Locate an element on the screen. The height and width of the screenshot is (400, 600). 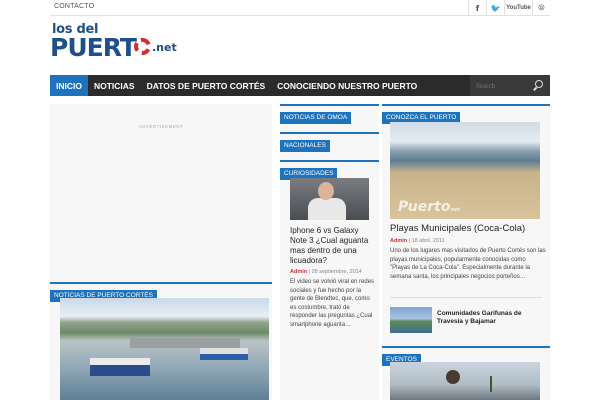
logo-line2: PUERT is located at coordinates (93, 47).